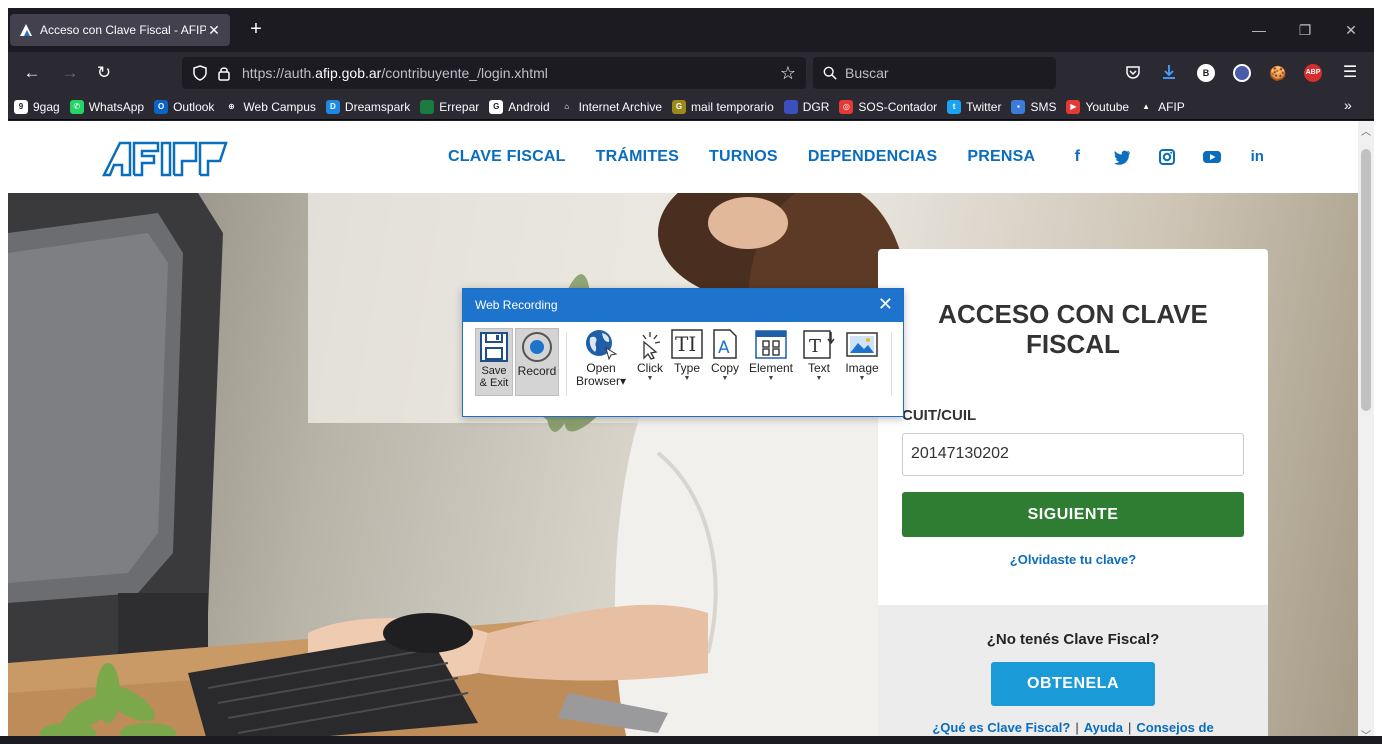 The height and width of the screenshot is (744, 1382). What do you see at coordinates (788, 73) in the screenshot?
I see `bookmark-star-icon: ☆` at bounding box center [788, 73].